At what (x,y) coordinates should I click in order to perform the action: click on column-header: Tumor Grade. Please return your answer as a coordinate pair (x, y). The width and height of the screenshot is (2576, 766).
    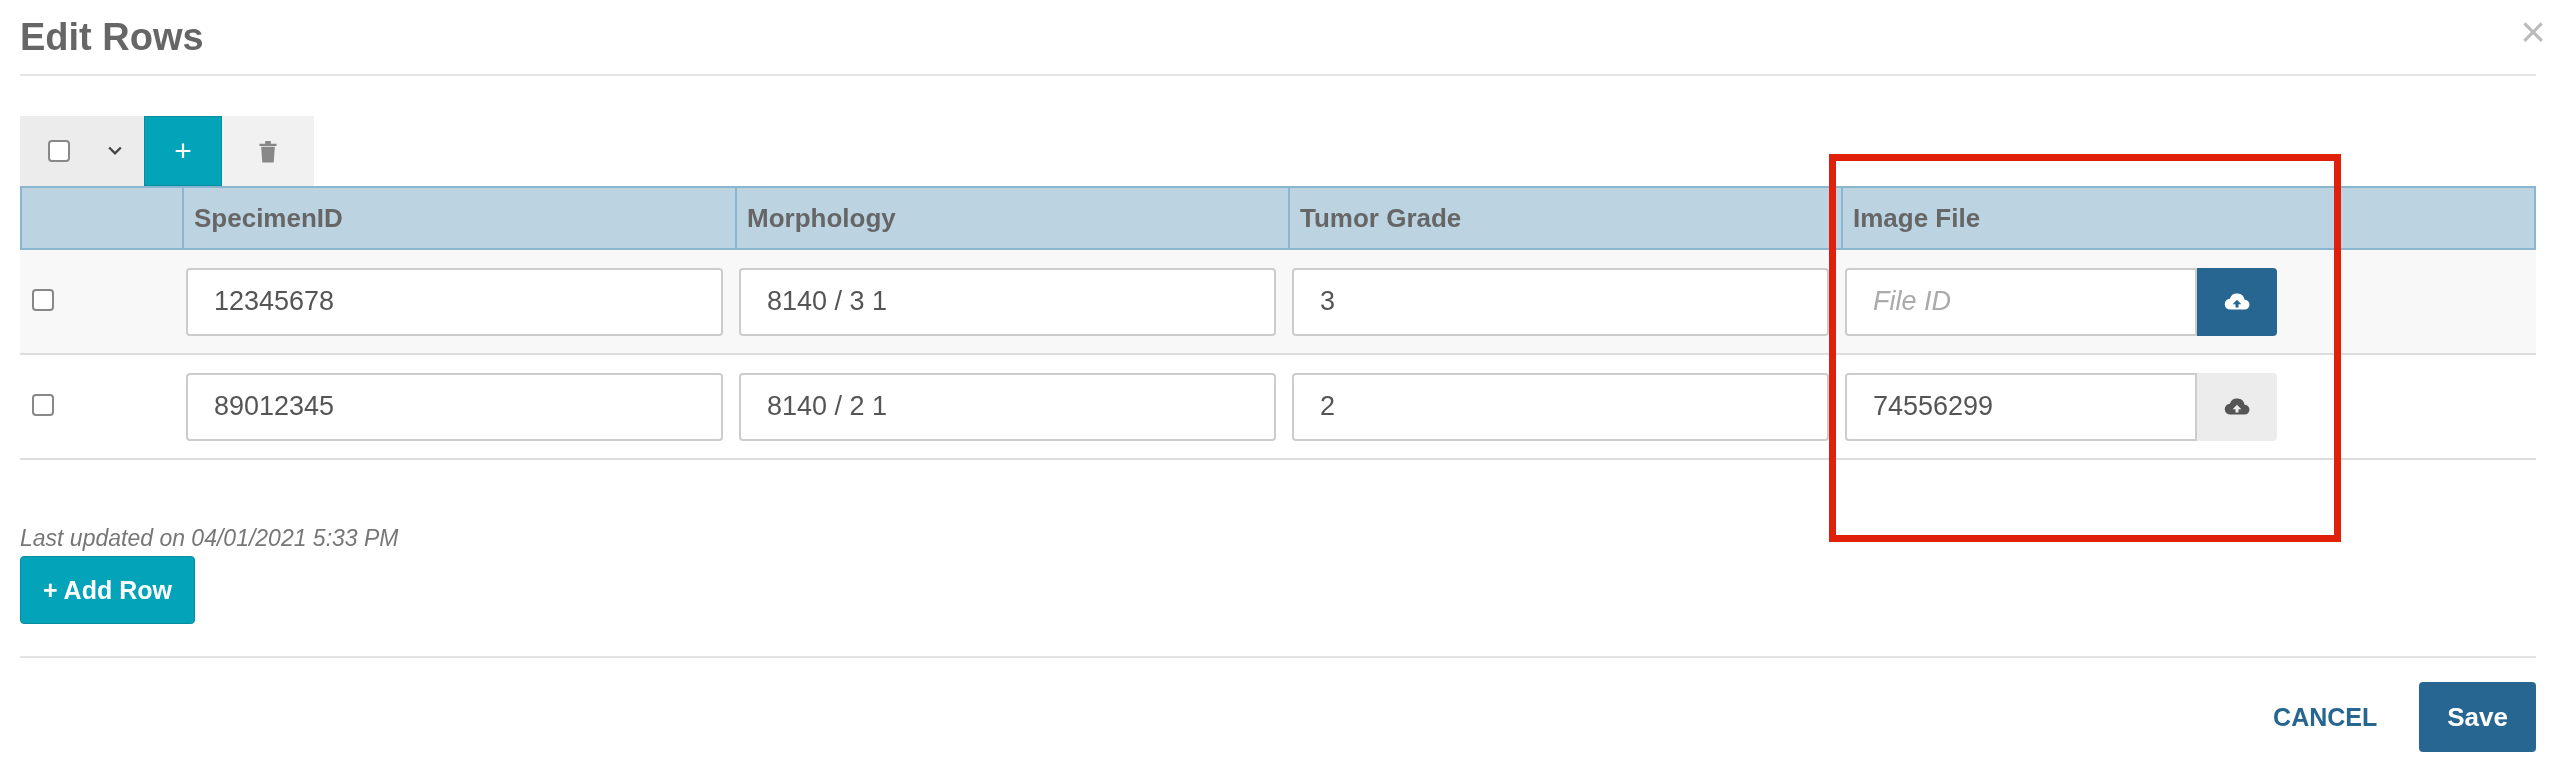
    Looking at the image, I should click on (1381, 218).